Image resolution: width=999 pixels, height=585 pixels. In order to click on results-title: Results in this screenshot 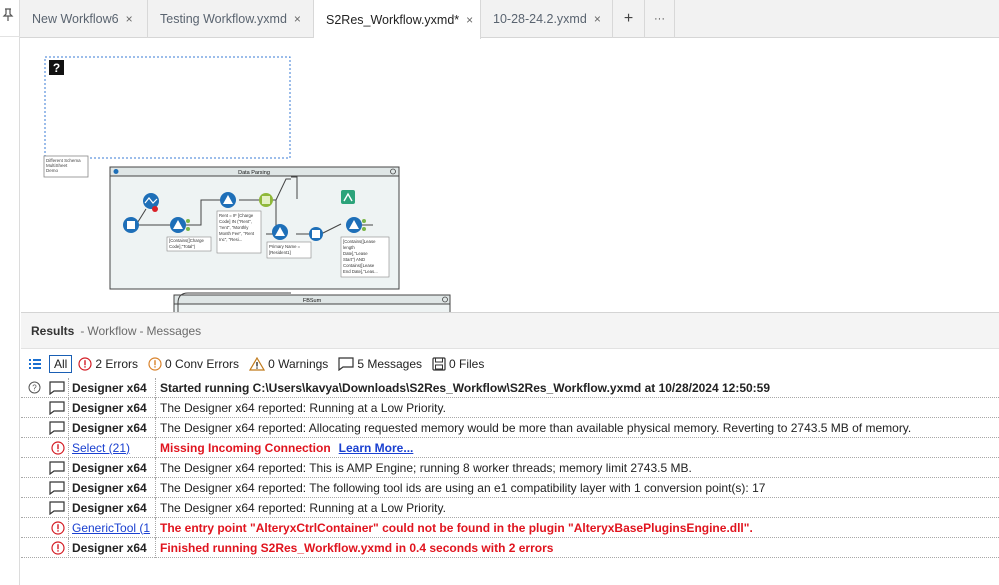, I will do `click(53, 330)`.